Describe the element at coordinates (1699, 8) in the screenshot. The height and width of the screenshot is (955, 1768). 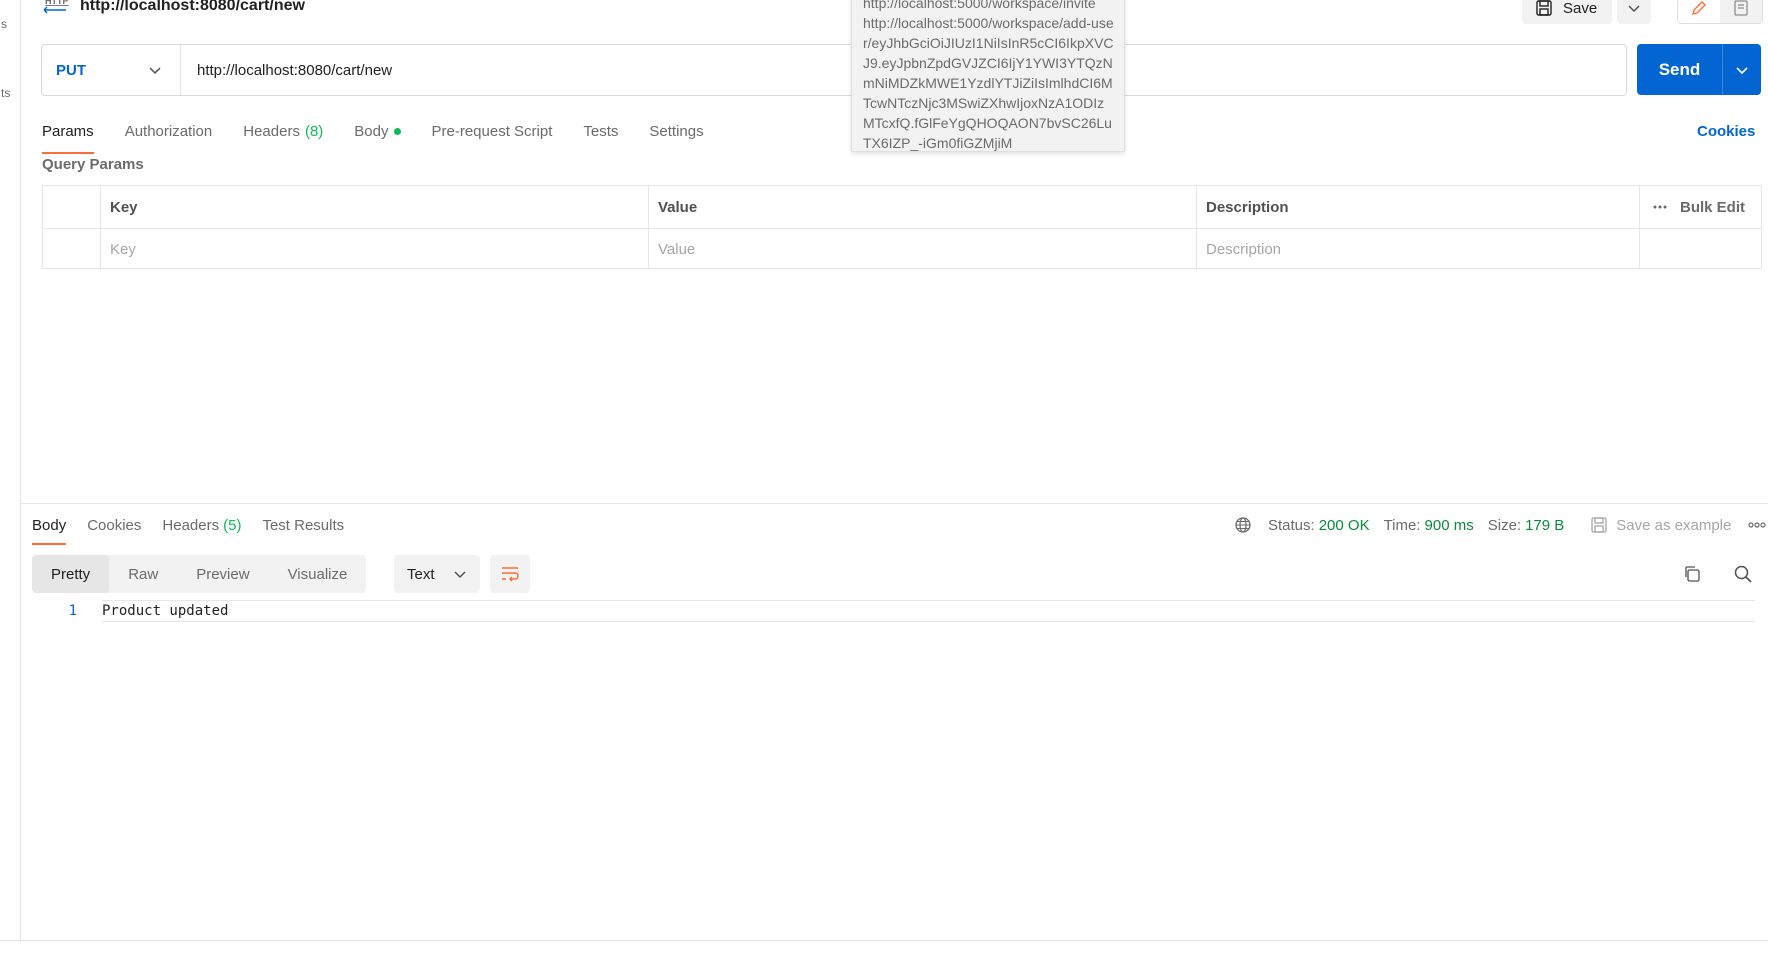
I see `pencil-icon` at that location.